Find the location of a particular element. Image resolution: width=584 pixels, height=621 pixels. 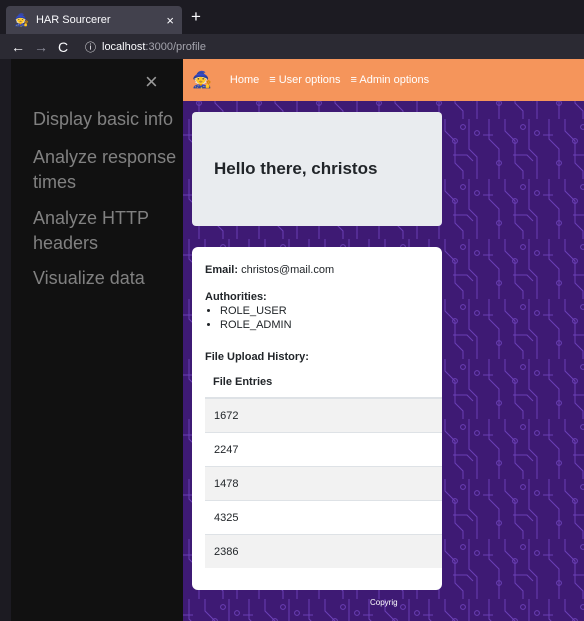

nav-admin-options-menu: ≡ Admin options is located at coordinates (390, 80).